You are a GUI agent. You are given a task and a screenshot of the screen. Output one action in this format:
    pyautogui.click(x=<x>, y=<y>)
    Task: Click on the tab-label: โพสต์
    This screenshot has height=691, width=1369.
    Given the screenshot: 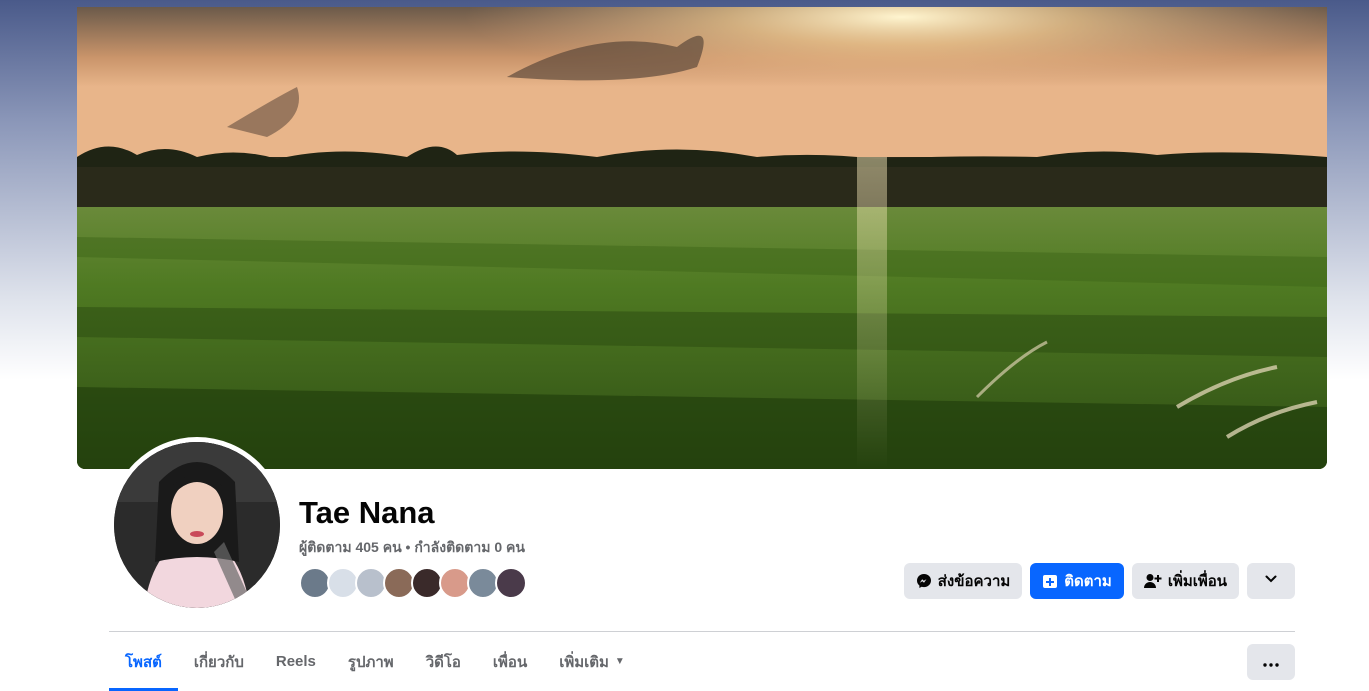 What is the action you would take?
    pyautogui.click(x=143, y=662)
    